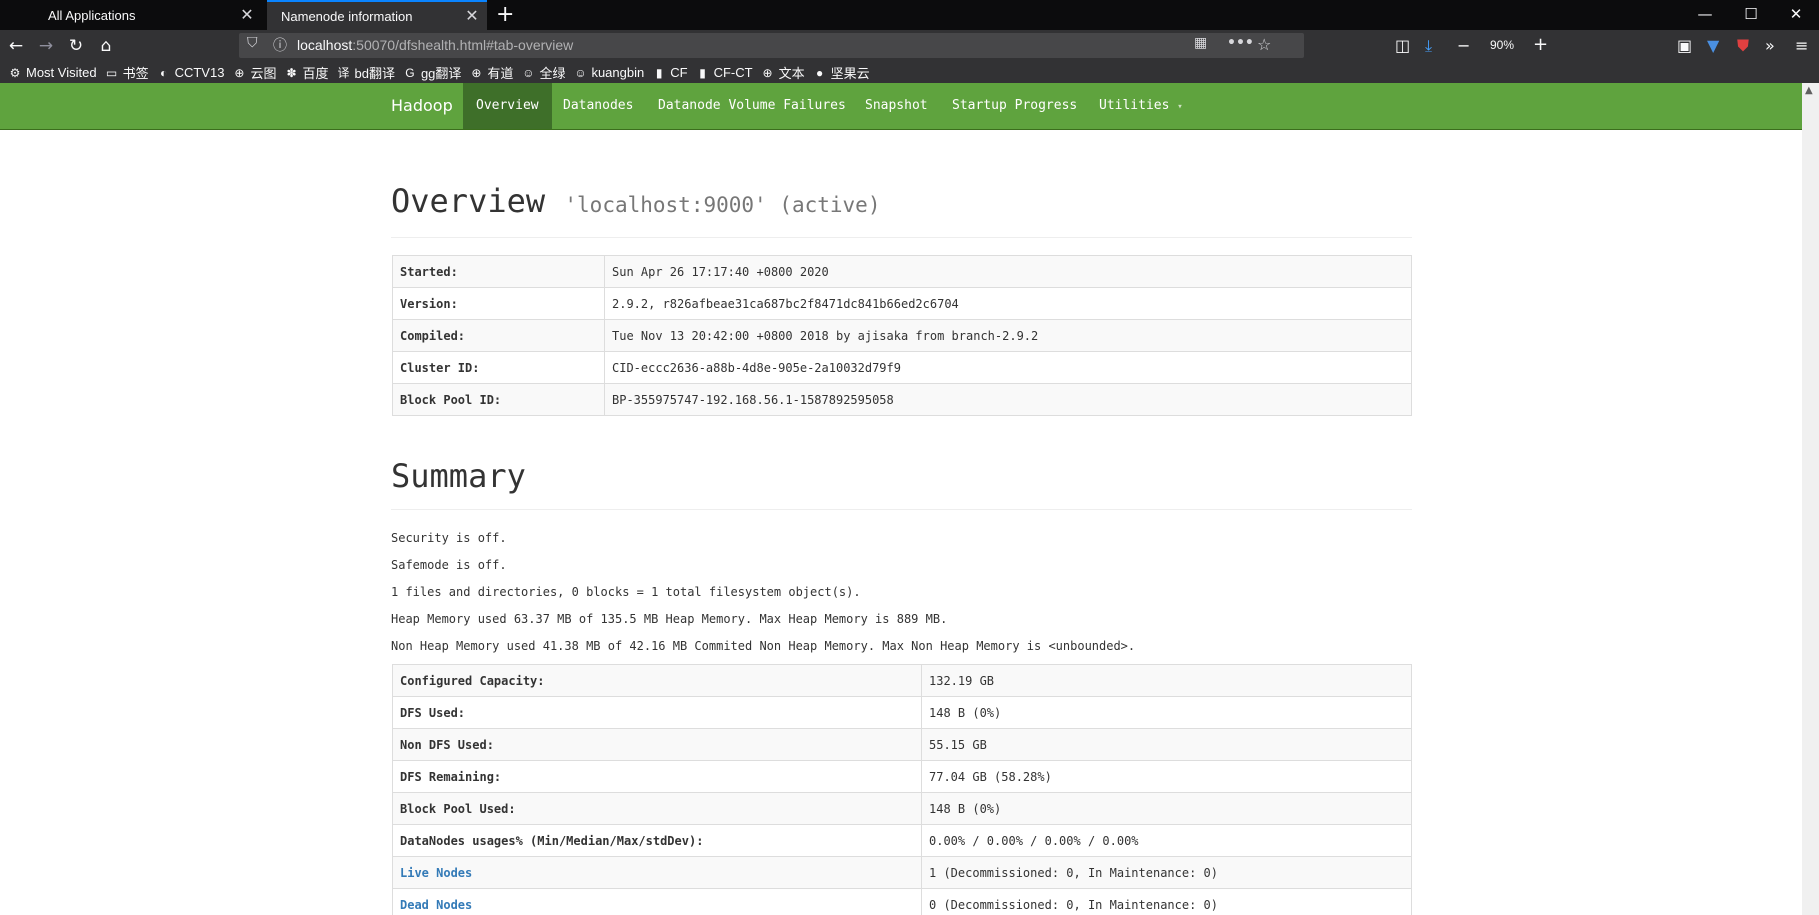 This screenshot has width=1819, height=915. I want to click on row-key: DFS Used:, so click(657, 712).